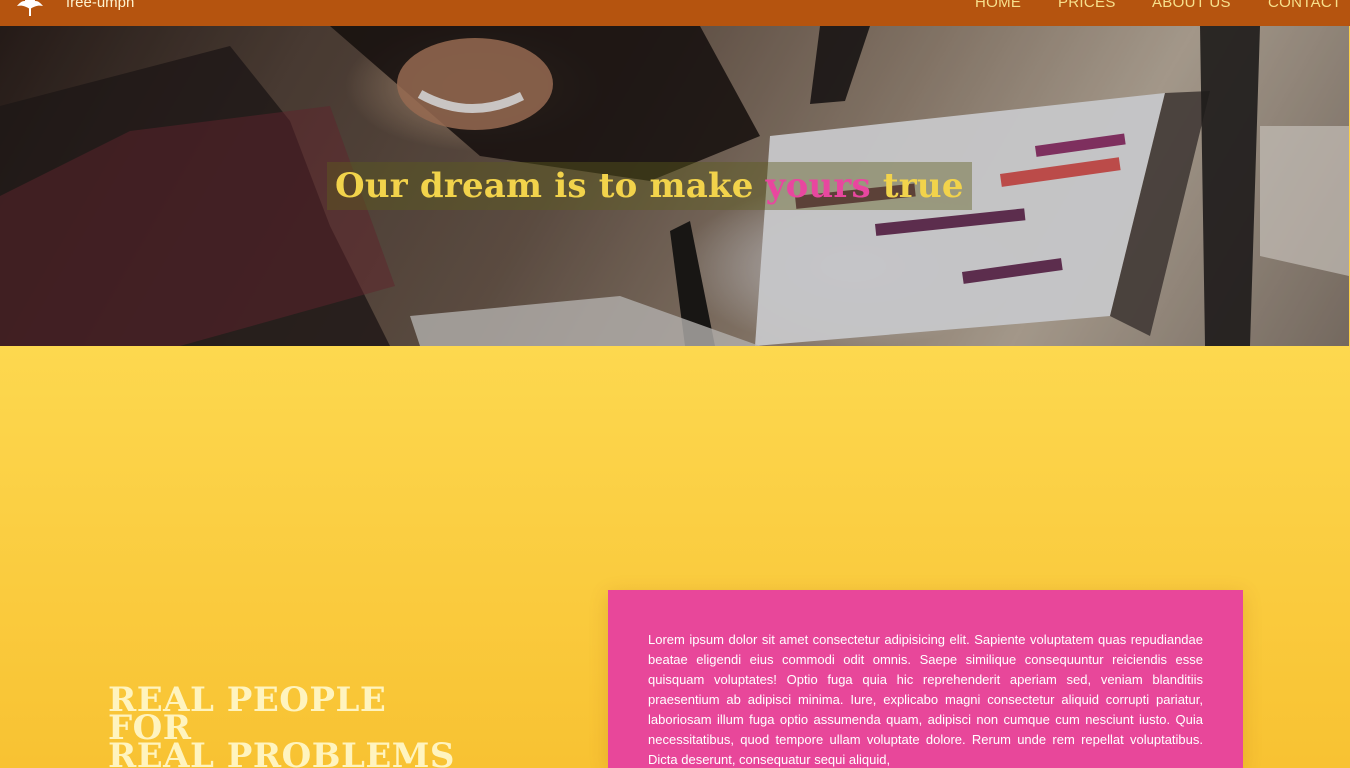 This screenshot has height=768, width=1350. Describe the element at coordinates (923, 186) in the screenshot. I see `headline-last-part: true` at that location.